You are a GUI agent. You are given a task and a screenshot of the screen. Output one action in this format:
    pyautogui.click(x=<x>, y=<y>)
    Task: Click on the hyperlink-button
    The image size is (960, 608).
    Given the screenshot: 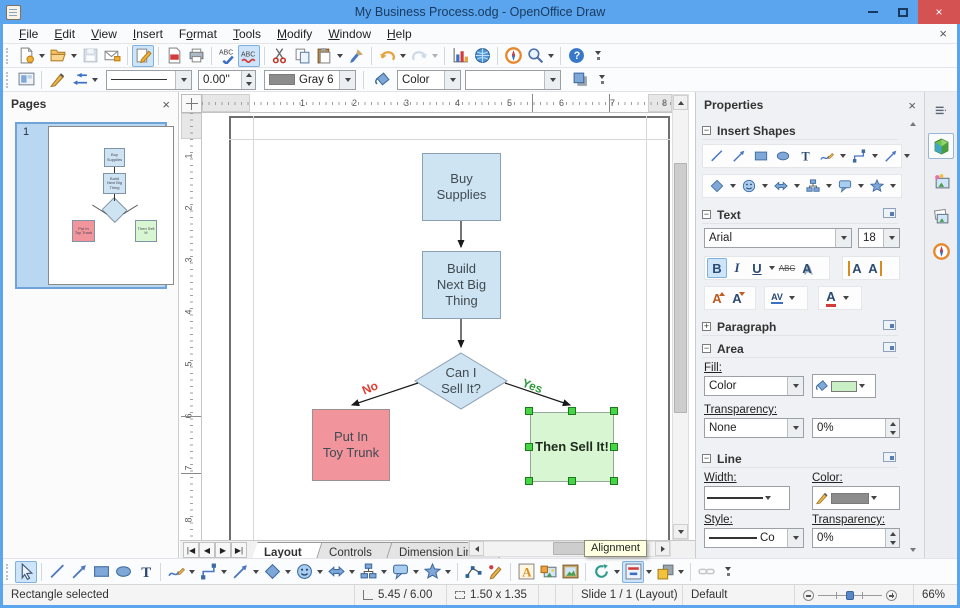 What is the action you would take?
    pyautogui.click(x=482, y=56)
    